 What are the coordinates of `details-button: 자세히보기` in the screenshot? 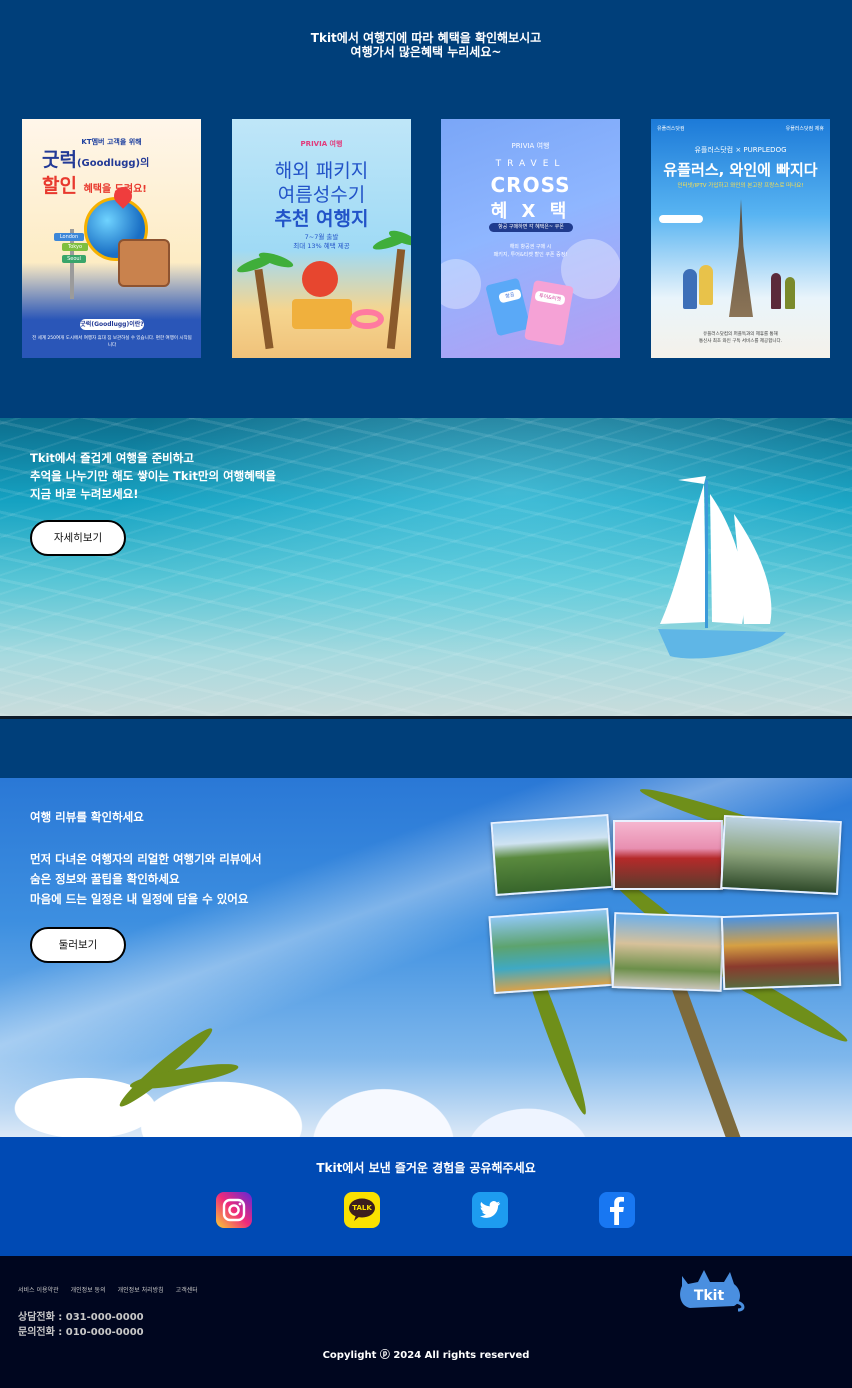 It's located at (78, 538).